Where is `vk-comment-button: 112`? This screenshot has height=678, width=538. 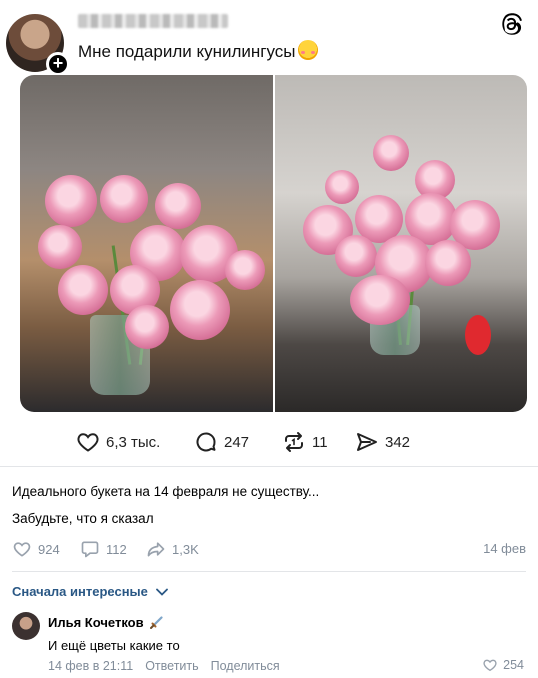 vk-comment-button: 112 is located at coordinates (103, 549).